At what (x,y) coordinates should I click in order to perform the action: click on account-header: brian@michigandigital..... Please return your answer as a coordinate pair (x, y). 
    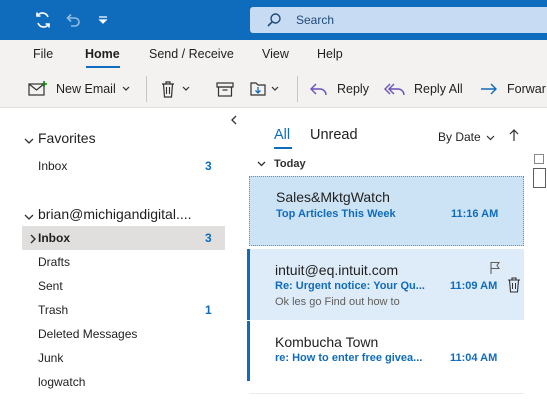
    Looking at the image, I should click on (108, 214).